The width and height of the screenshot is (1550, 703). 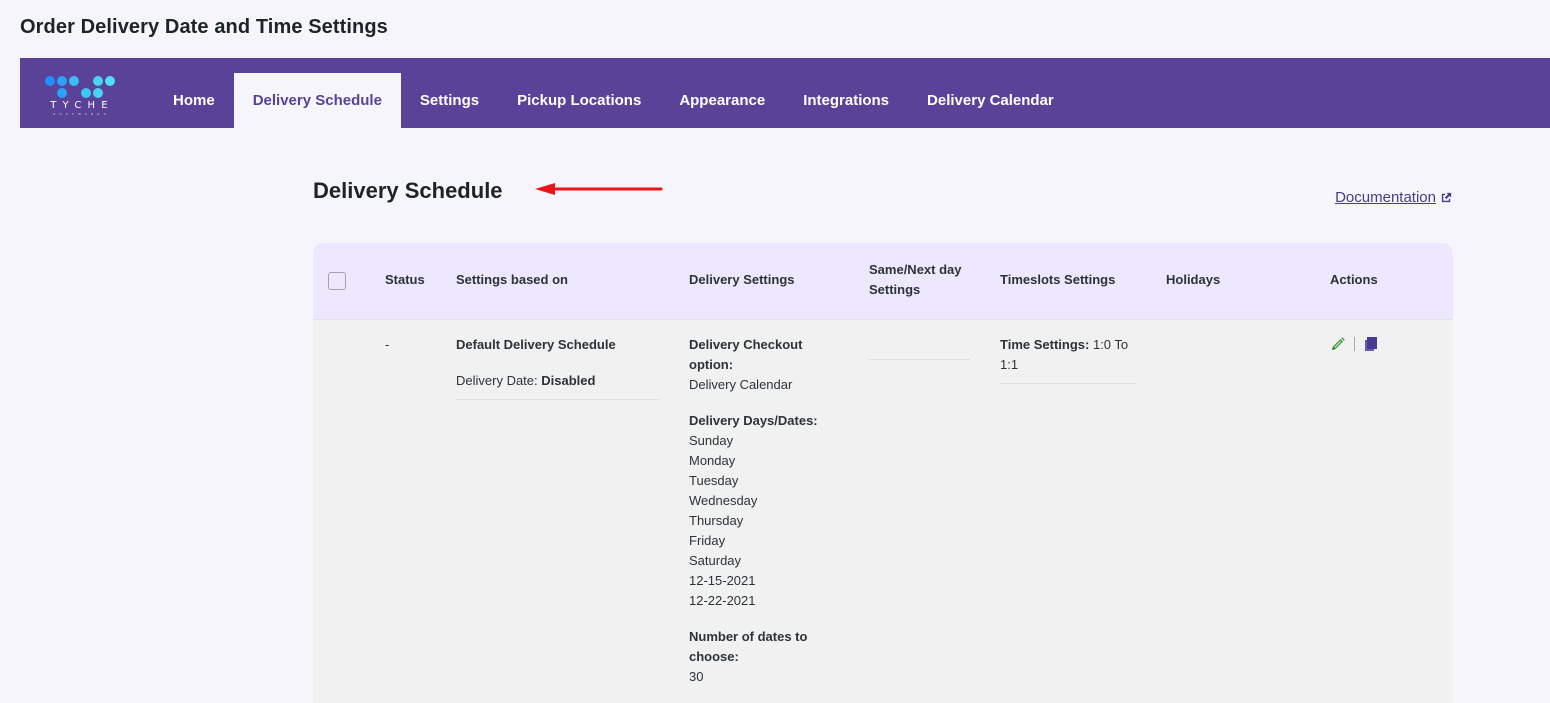 What do you see at coordinates (696, 676) in the screenshot?
I see `num-dates-value: 30` at bounding box center [696, 676].